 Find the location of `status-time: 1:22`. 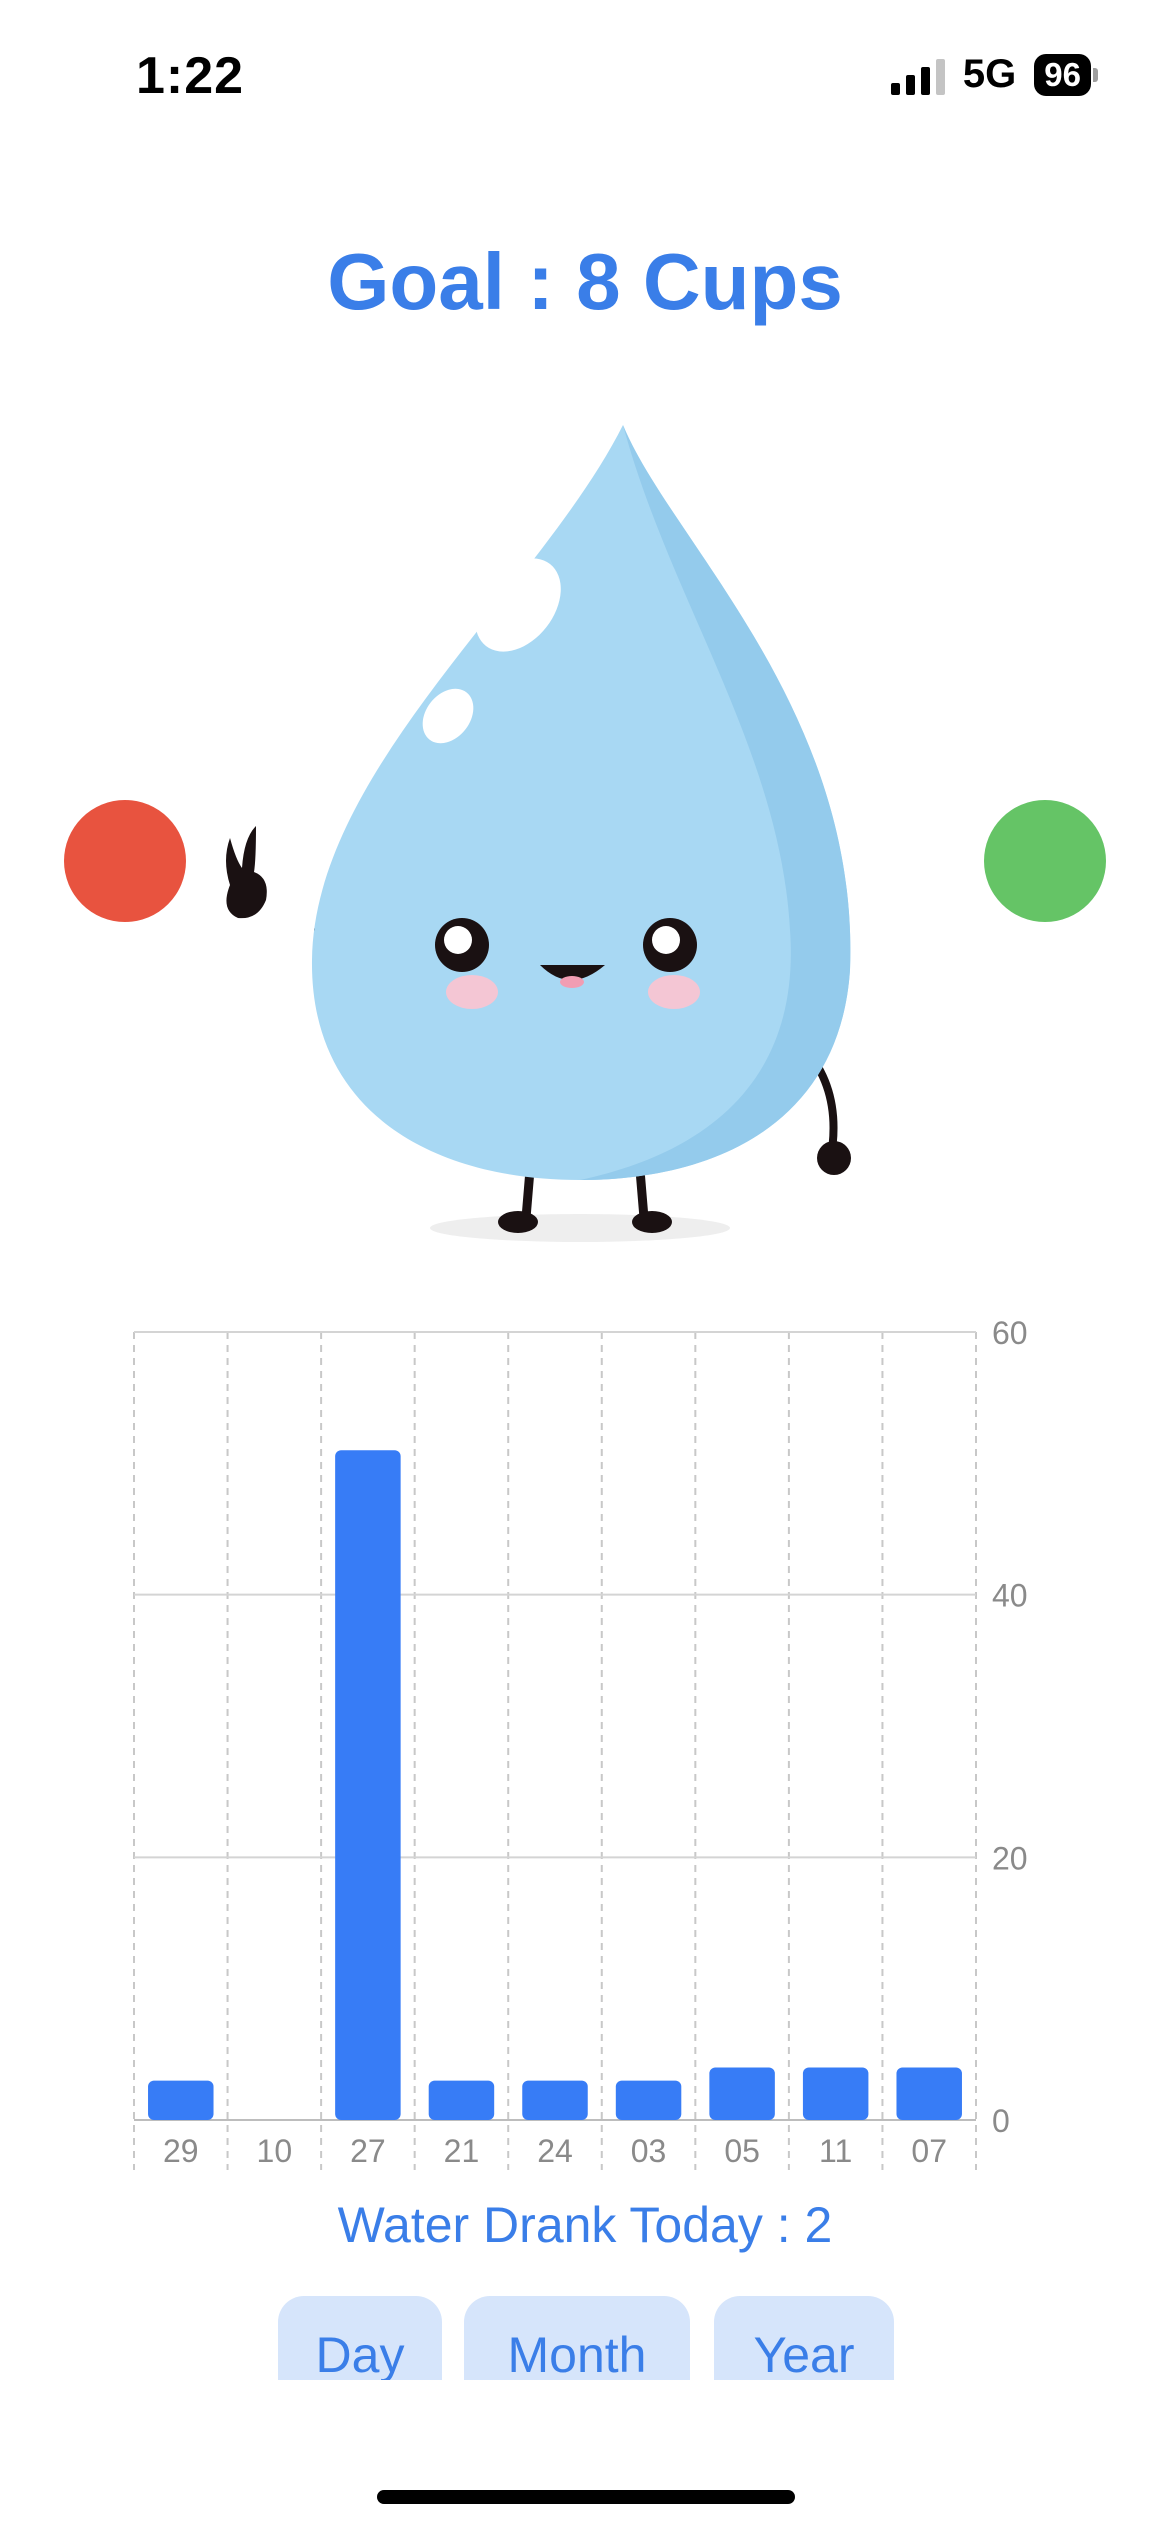

status-time: 1:22 is located at coordinates (190, 76).